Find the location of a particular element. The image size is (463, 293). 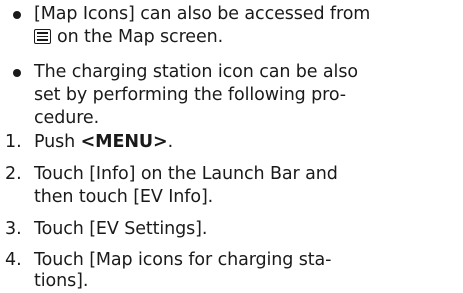

bullet-2-line-1: The charging station icon can be also is located at coordinates (196, 72).